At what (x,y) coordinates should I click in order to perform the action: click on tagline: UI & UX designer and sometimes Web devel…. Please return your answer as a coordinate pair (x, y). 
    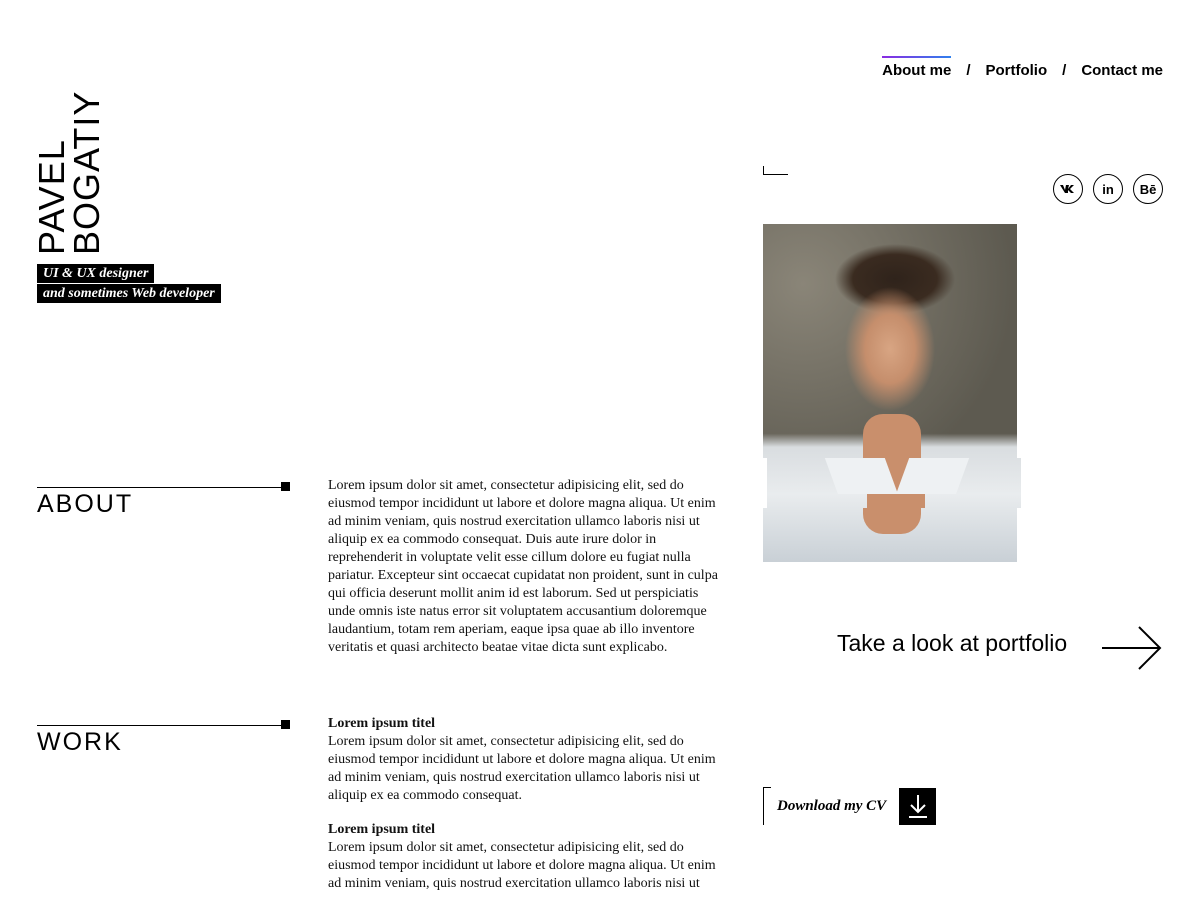
    Looking at the image, I should click on (129, 284).